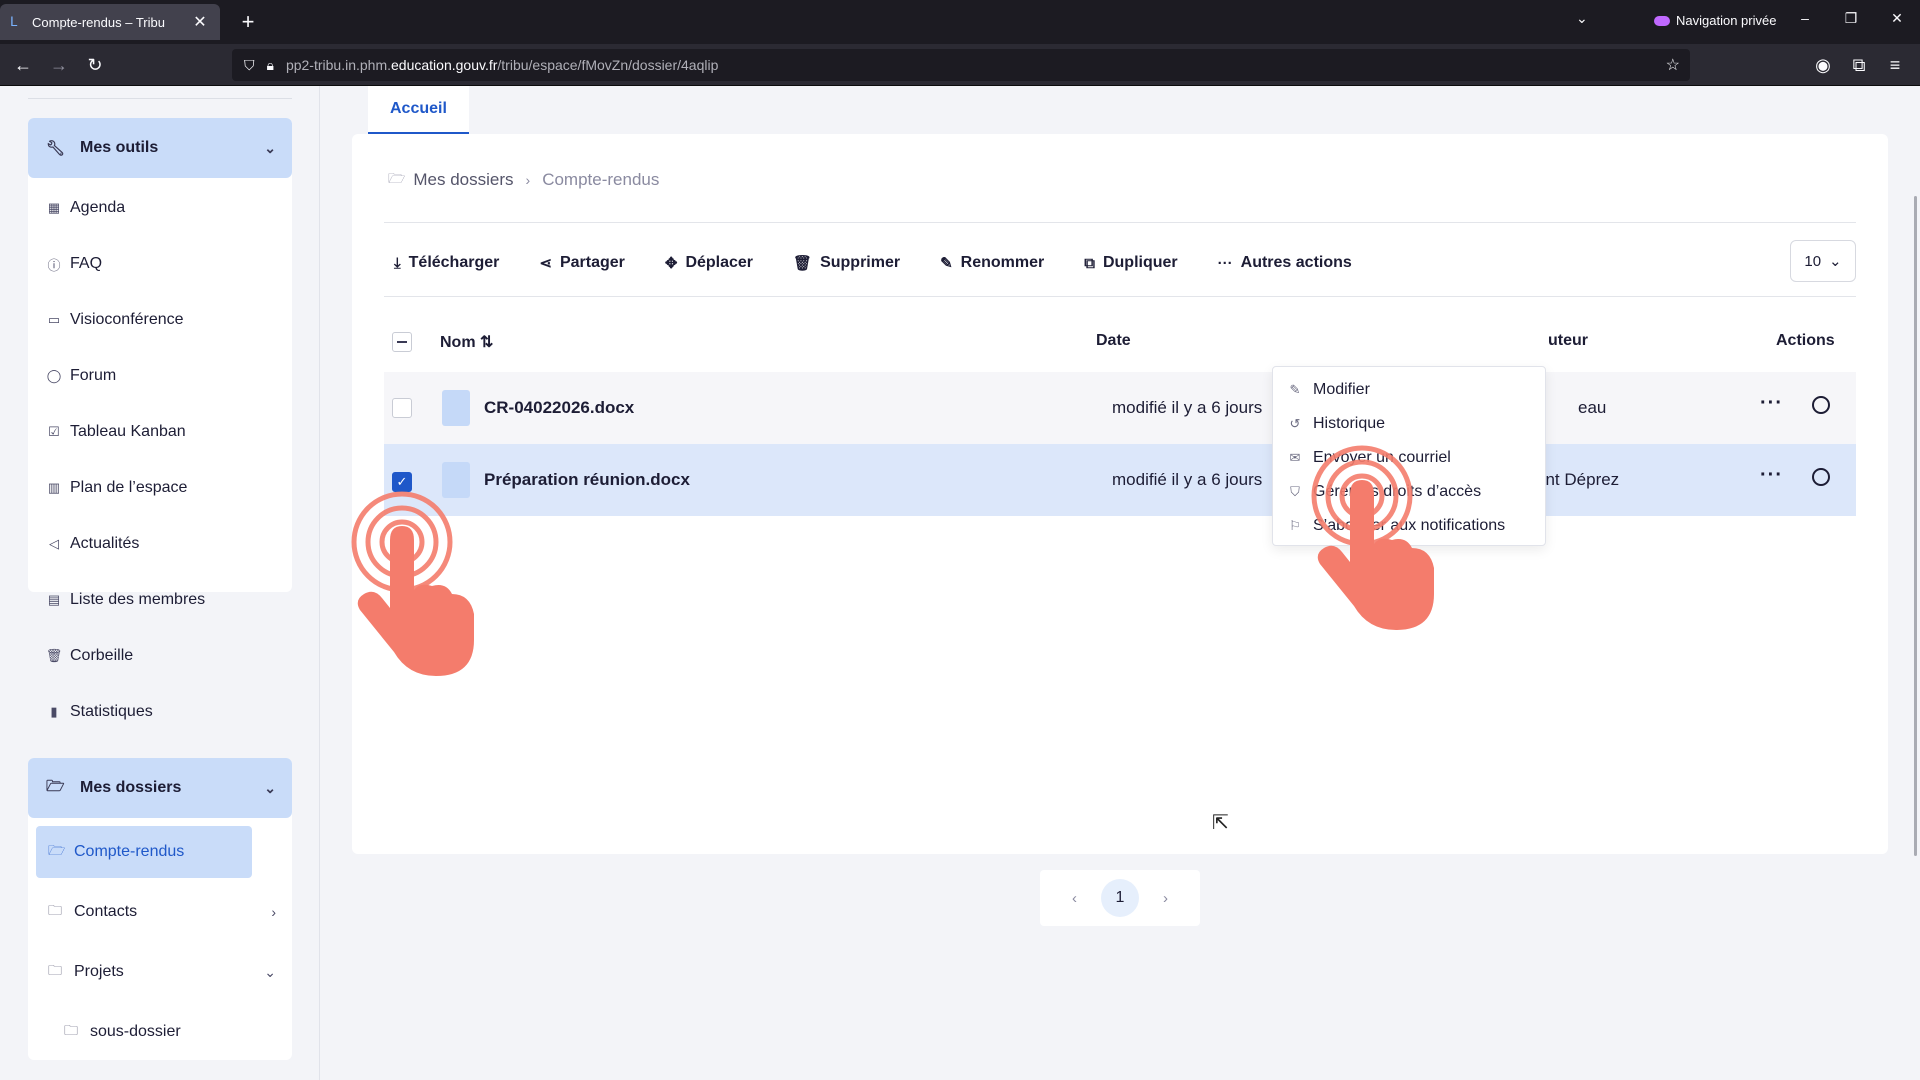 This screenshot has height=1080, width=1920. I want to click on kanban-icon: ☑, so click(54, 431).